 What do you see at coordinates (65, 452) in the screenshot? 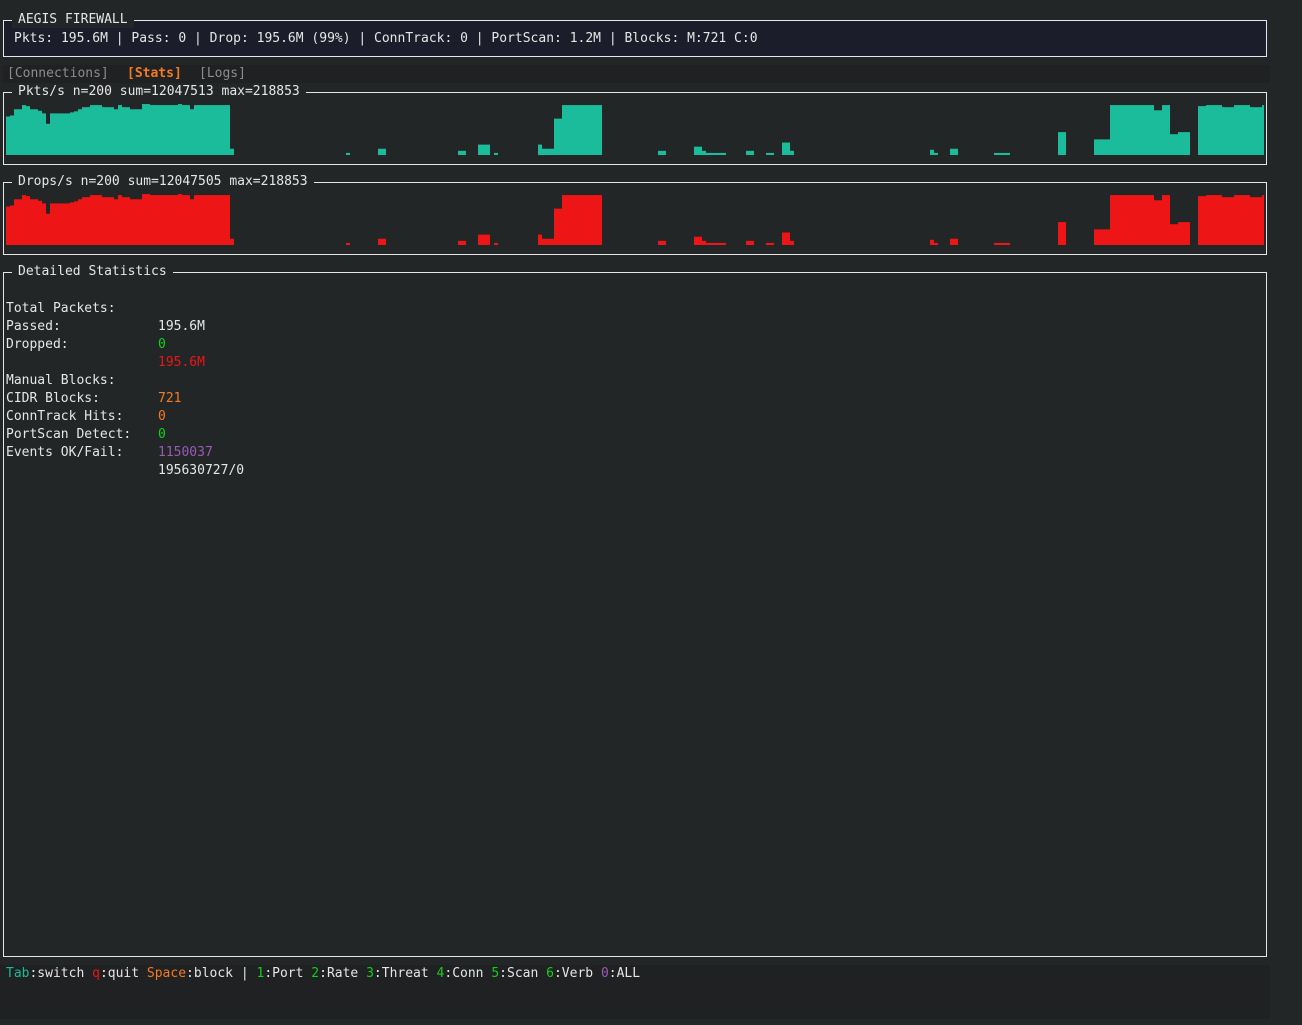
I see `stat-label: Events OK/Fail:` at bounding box center [65, 452].